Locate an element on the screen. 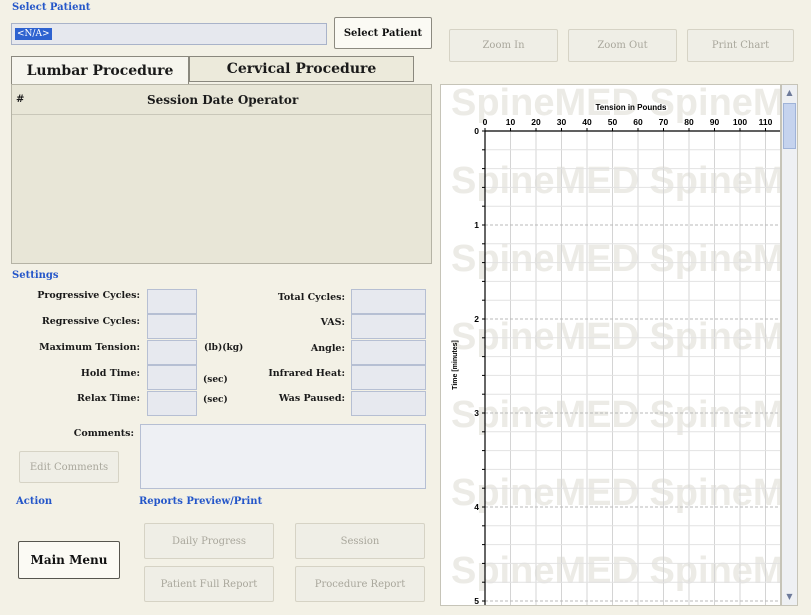  total-cycles-field is located at coordinates (388, 301).